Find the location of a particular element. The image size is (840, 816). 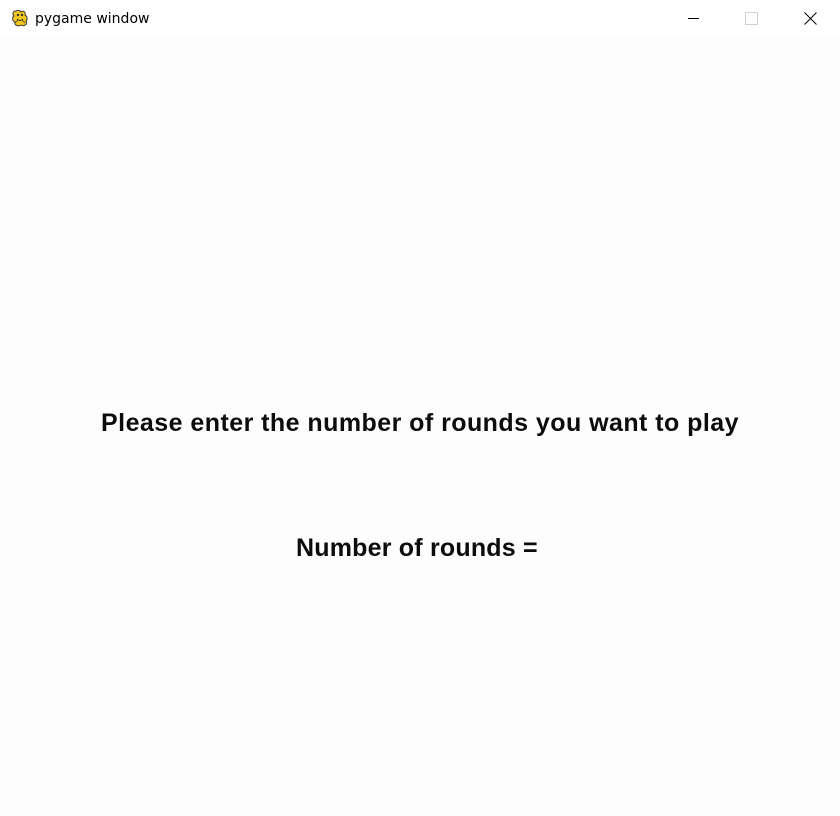

close-icon is located at coordinates (810, 18).